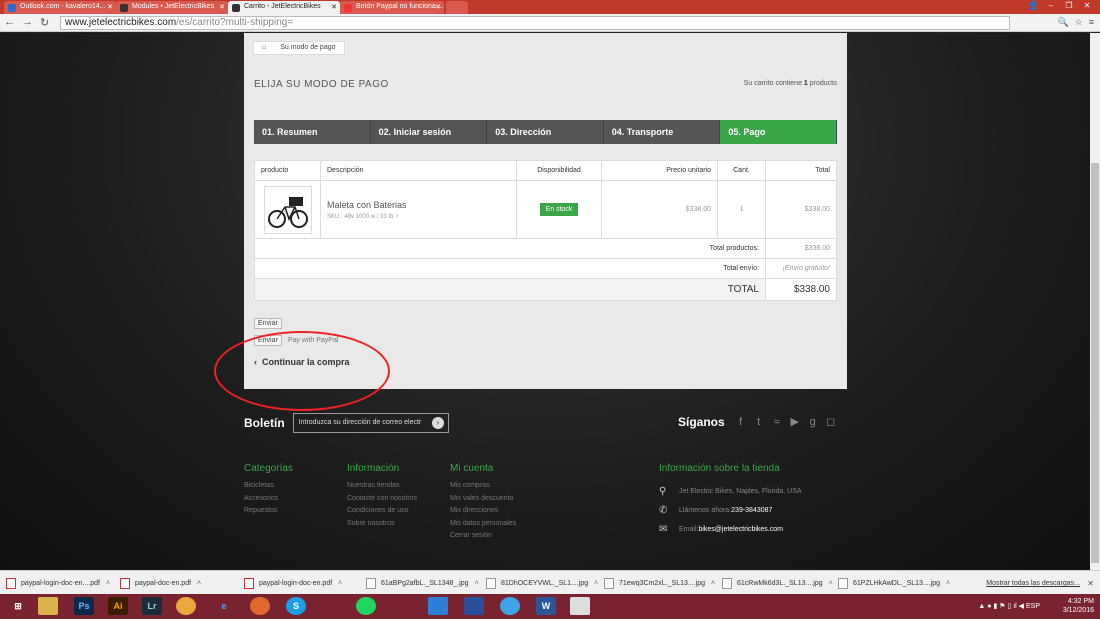 The image size is (1100, 619). Describe the element at coordinates (366, 606) in the screenshot. I see `spotify-icon` at that location.